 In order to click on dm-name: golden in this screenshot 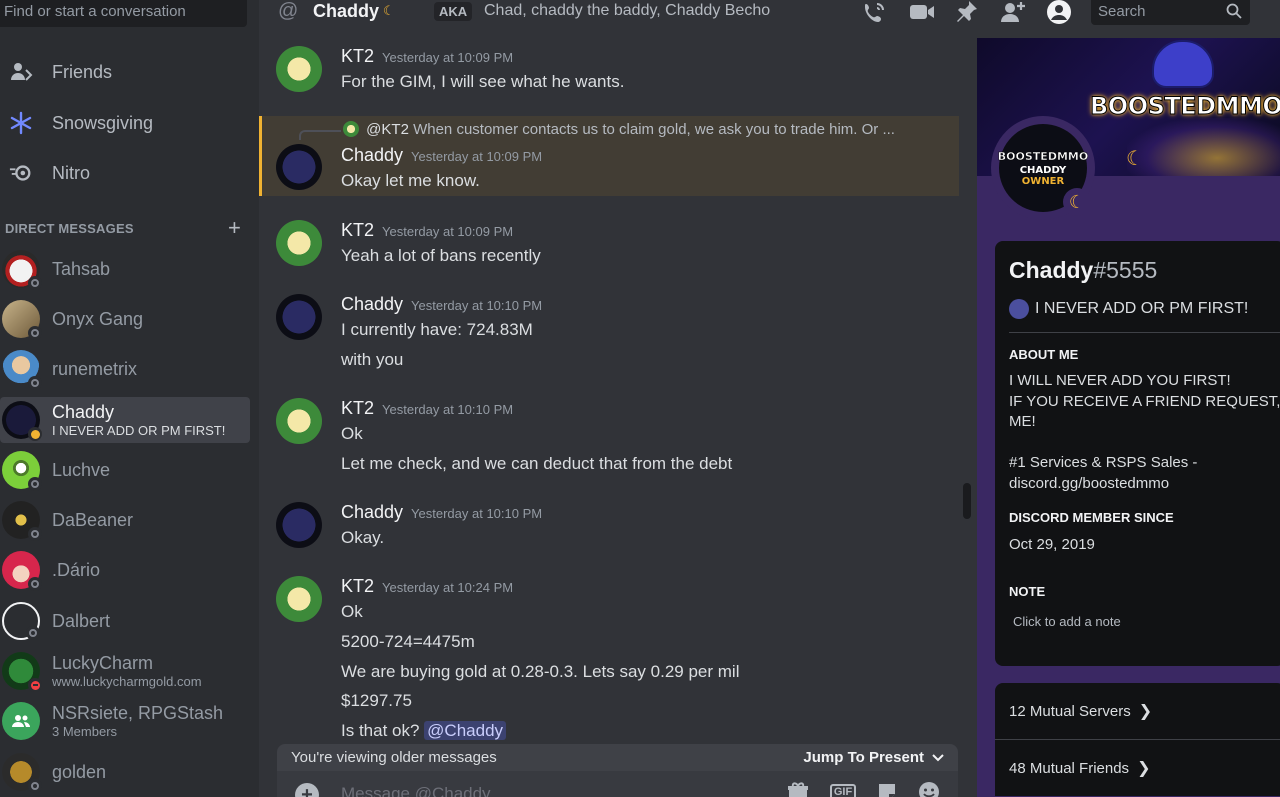, I will do `click(79, 771)`.